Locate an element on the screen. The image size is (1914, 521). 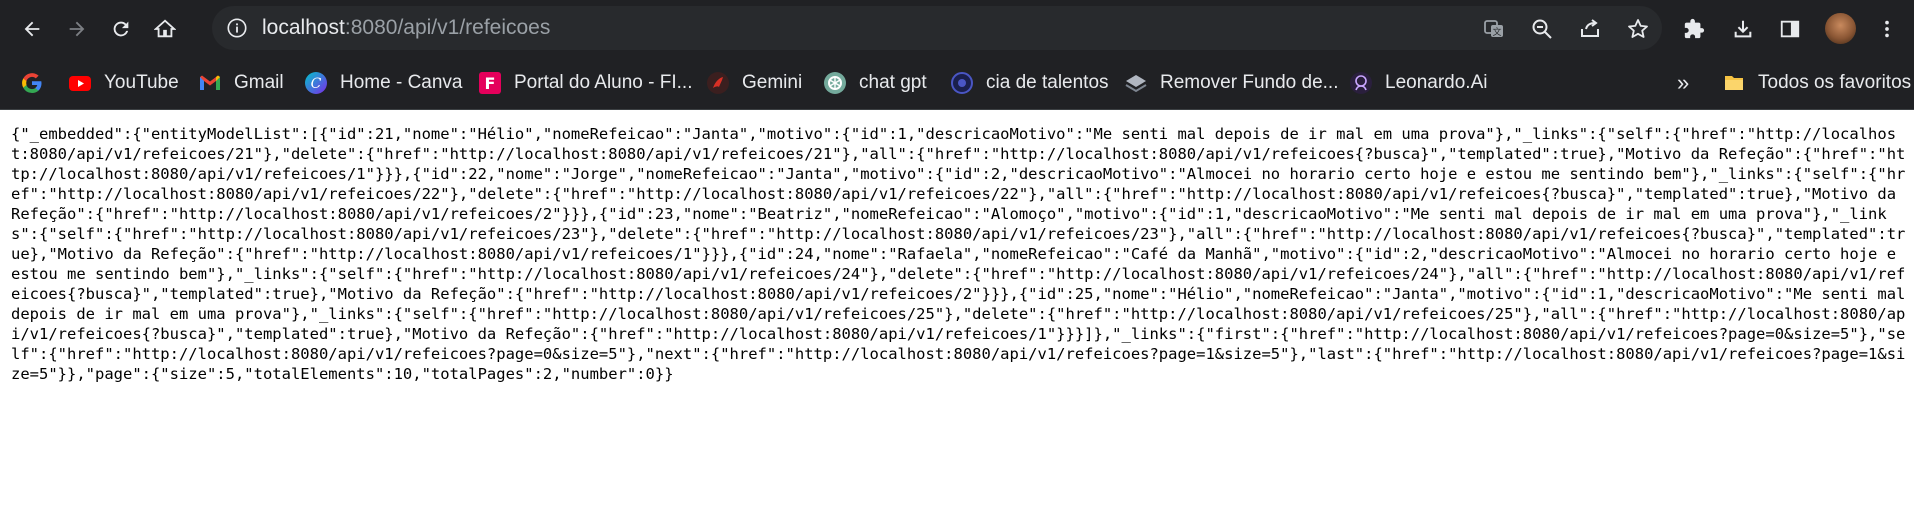
translate-button: 文 is located at coordinates (1494, 29).